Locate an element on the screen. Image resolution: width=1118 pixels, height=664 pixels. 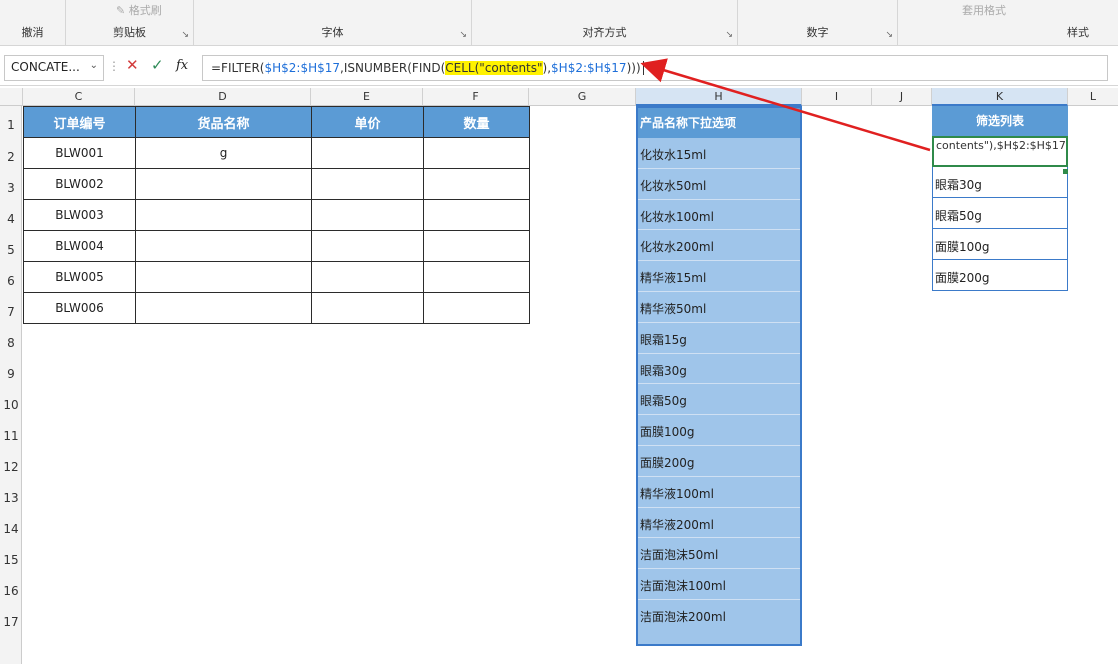
table-header-cell: 数量 is located at coordinates (476, 122).